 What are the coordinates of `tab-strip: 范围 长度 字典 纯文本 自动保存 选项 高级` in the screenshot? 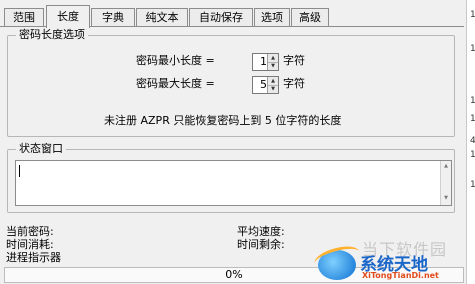 It's located at (237, 14).